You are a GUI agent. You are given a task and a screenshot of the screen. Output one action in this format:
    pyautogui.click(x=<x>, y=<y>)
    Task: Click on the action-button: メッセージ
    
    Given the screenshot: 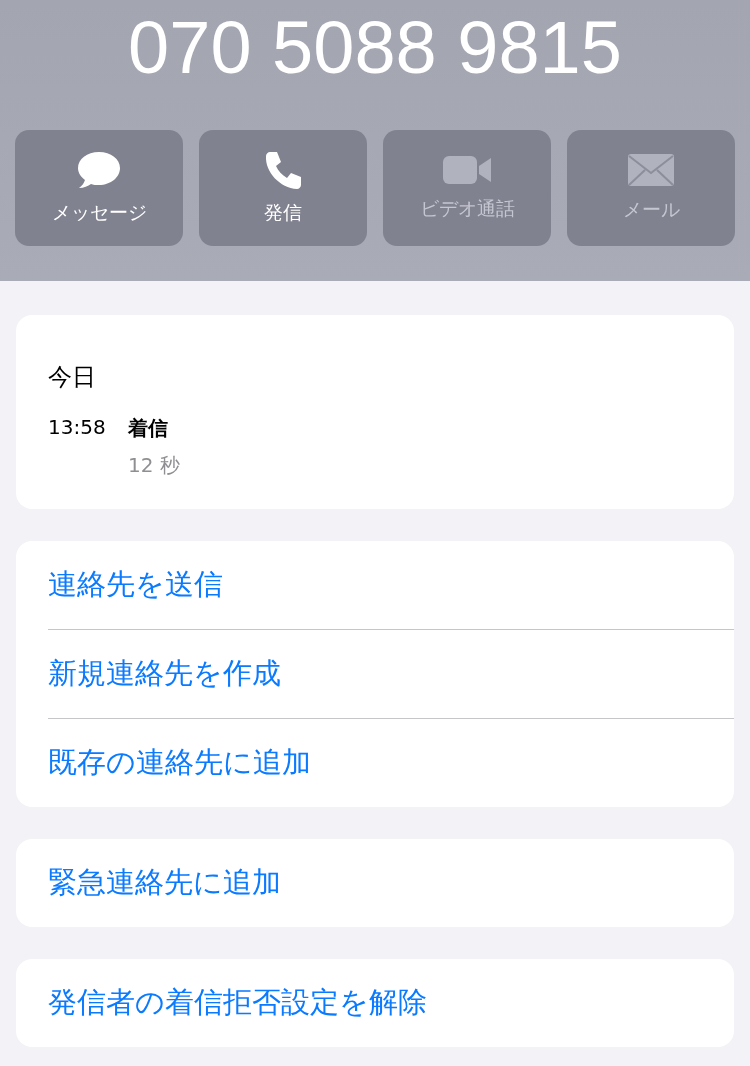 What is the action you would take?
    pyautogui.click(x=99, y=188)
    